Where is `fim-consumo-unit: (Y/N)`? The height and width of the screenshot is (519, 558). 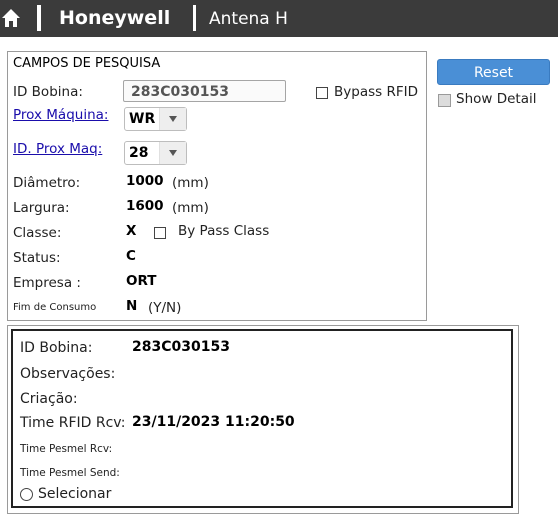 fim-consumo-unit: (Y/N) is located at coordinates (165, 308).